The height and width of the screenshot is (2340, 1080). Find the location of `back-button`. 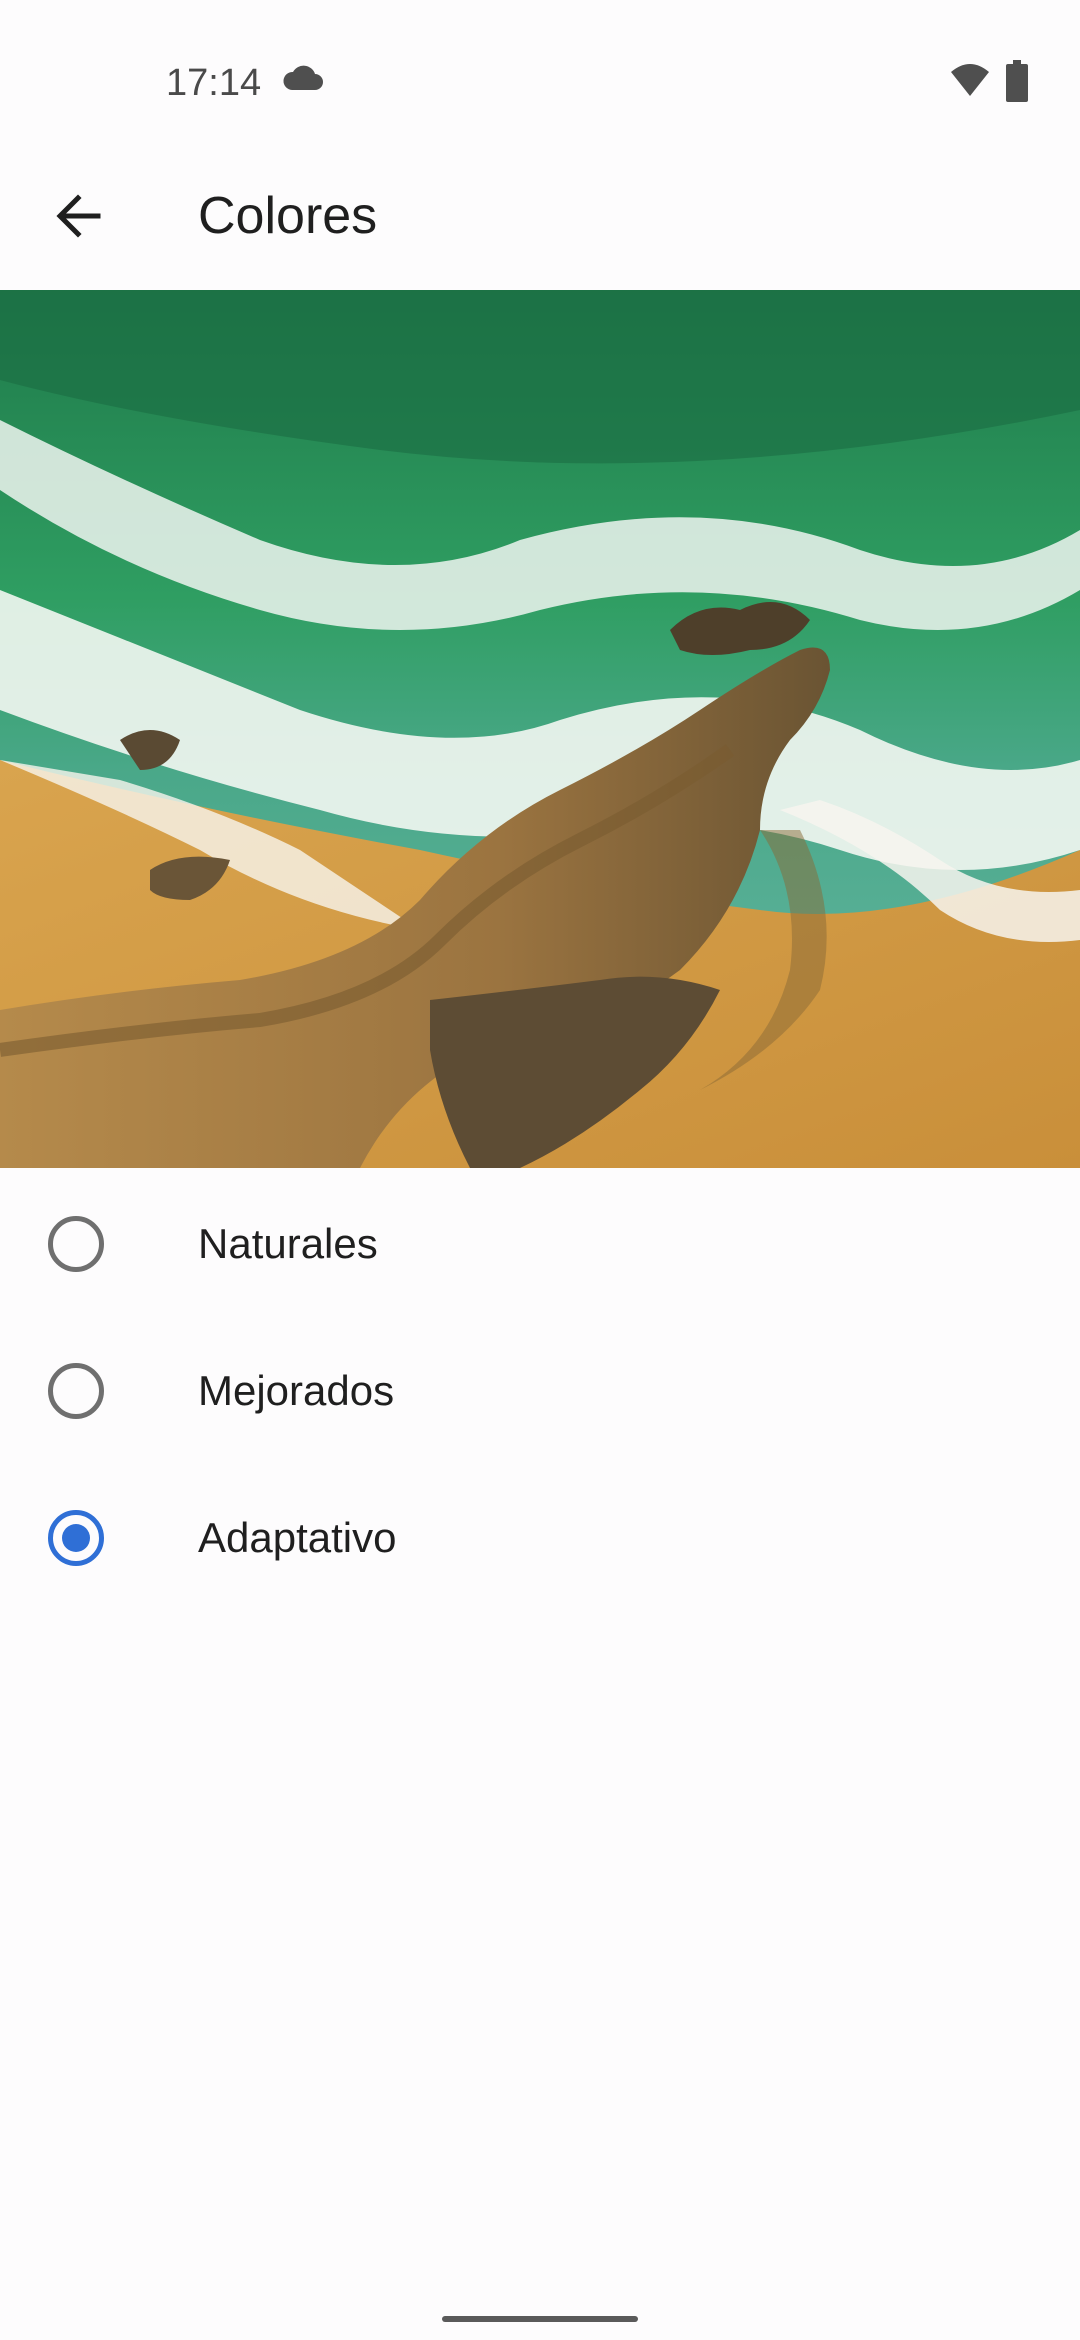

back-button is located at coordinates (78, 218).